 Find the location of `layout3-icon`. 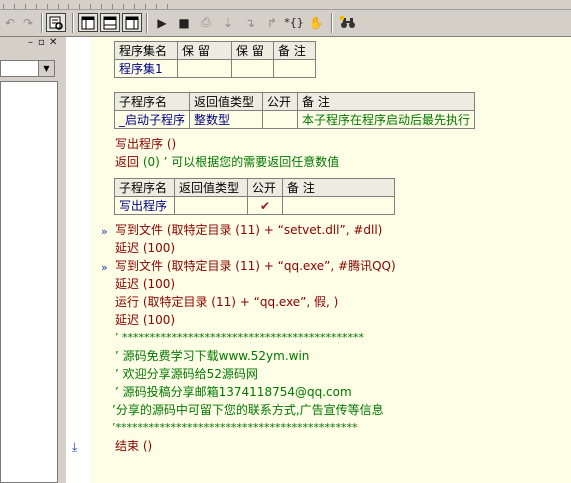

layout3-icon is located at coordinates (132, 22).